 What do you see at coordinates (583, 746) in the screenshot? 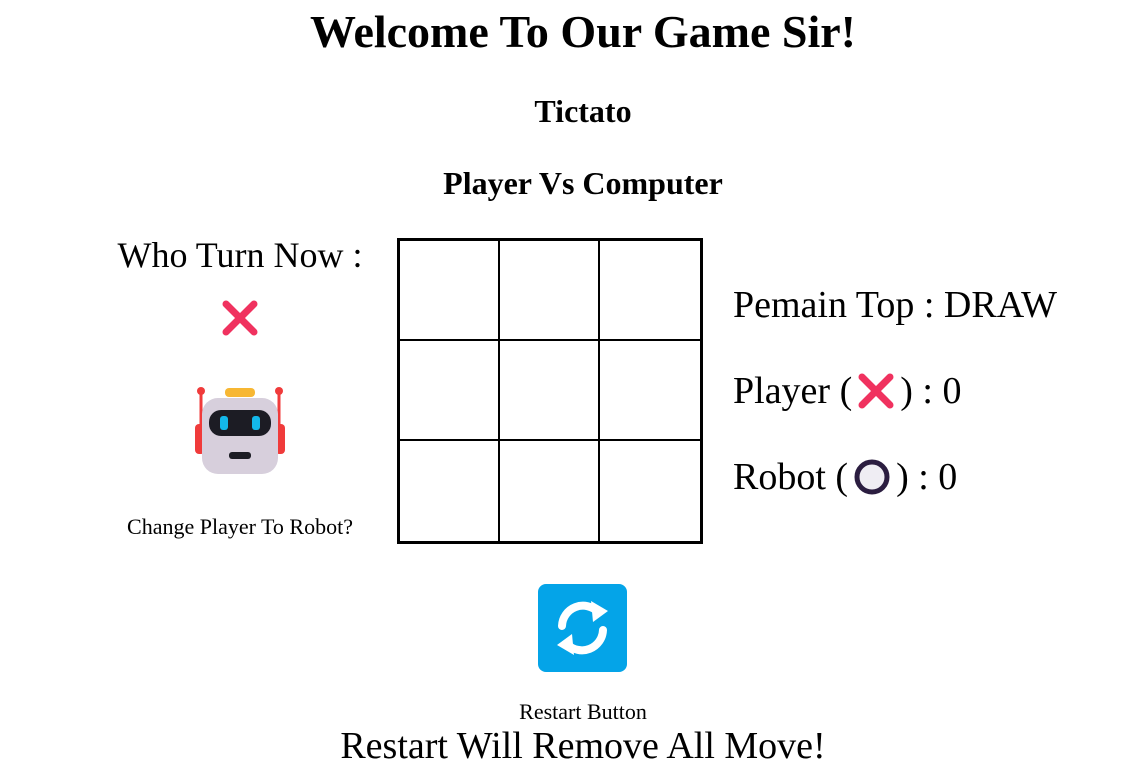
I see `restart-warning: Restart Will Remove All Move!` at bounding box center [583, 746].